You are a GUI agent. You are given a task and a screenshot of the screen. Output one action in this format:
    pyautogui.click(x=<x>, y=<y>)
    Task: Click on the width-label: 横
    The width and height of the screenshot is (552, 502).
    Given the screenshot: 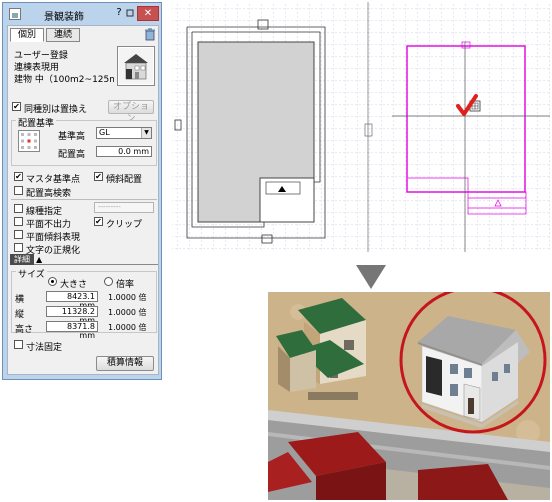 What is the action you would take?
    pyautogui.click(x=20, y=300)
    